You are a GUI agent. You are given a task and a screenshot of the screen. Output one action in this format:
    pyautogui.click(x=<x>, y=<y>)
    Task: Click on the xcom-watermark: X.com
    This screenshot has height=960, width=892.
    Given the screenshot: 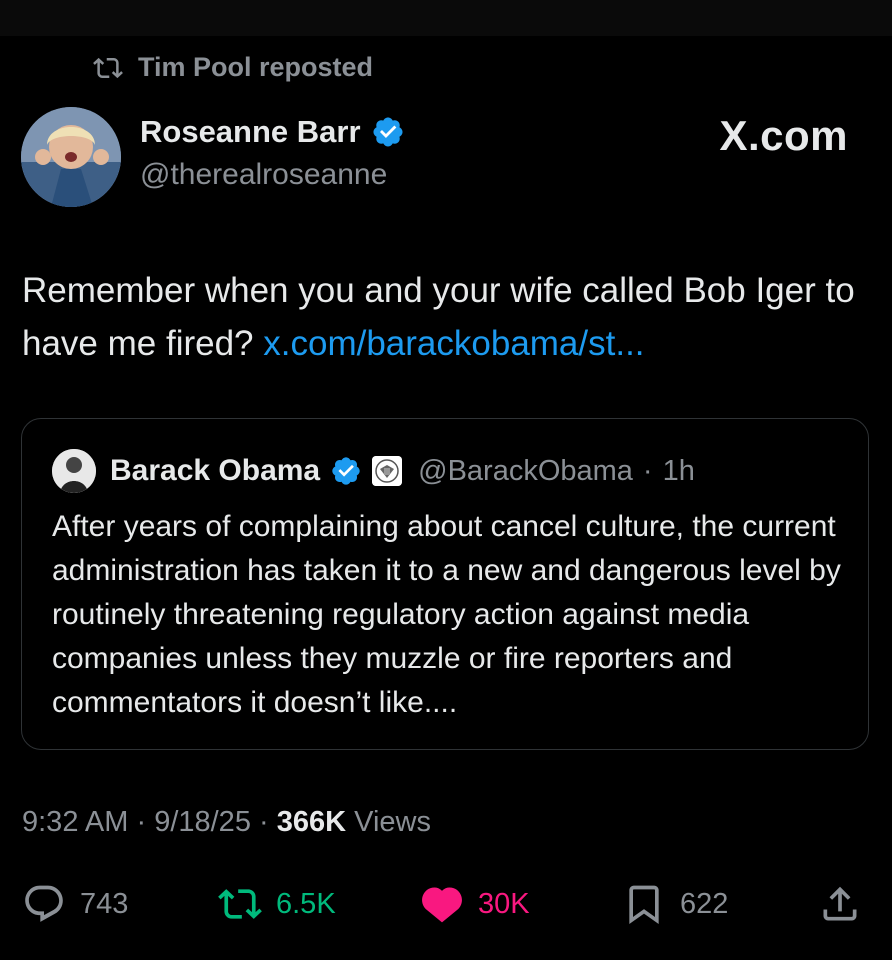 What is the action you would take?
    pyautogui.click(x=783, y=135)
    